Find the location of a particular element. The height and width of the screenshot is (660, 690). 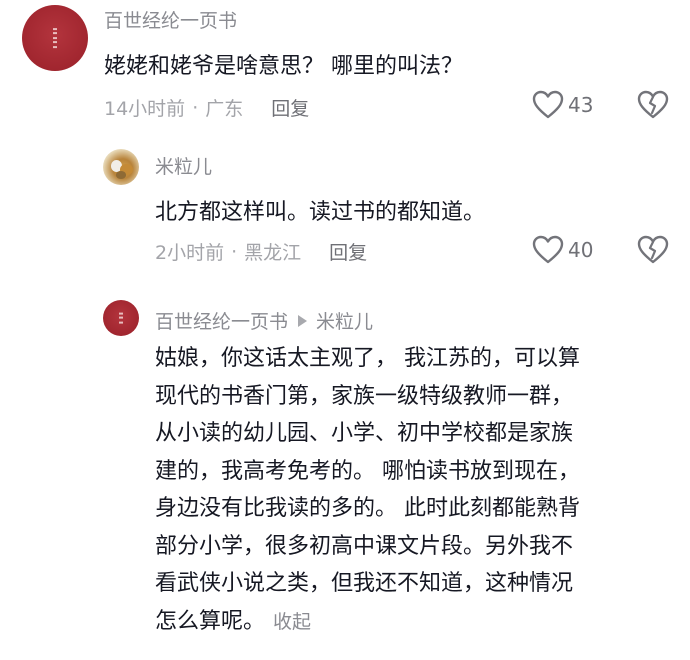

comment-time: 2小时前 is located at coordinates (190, 253).